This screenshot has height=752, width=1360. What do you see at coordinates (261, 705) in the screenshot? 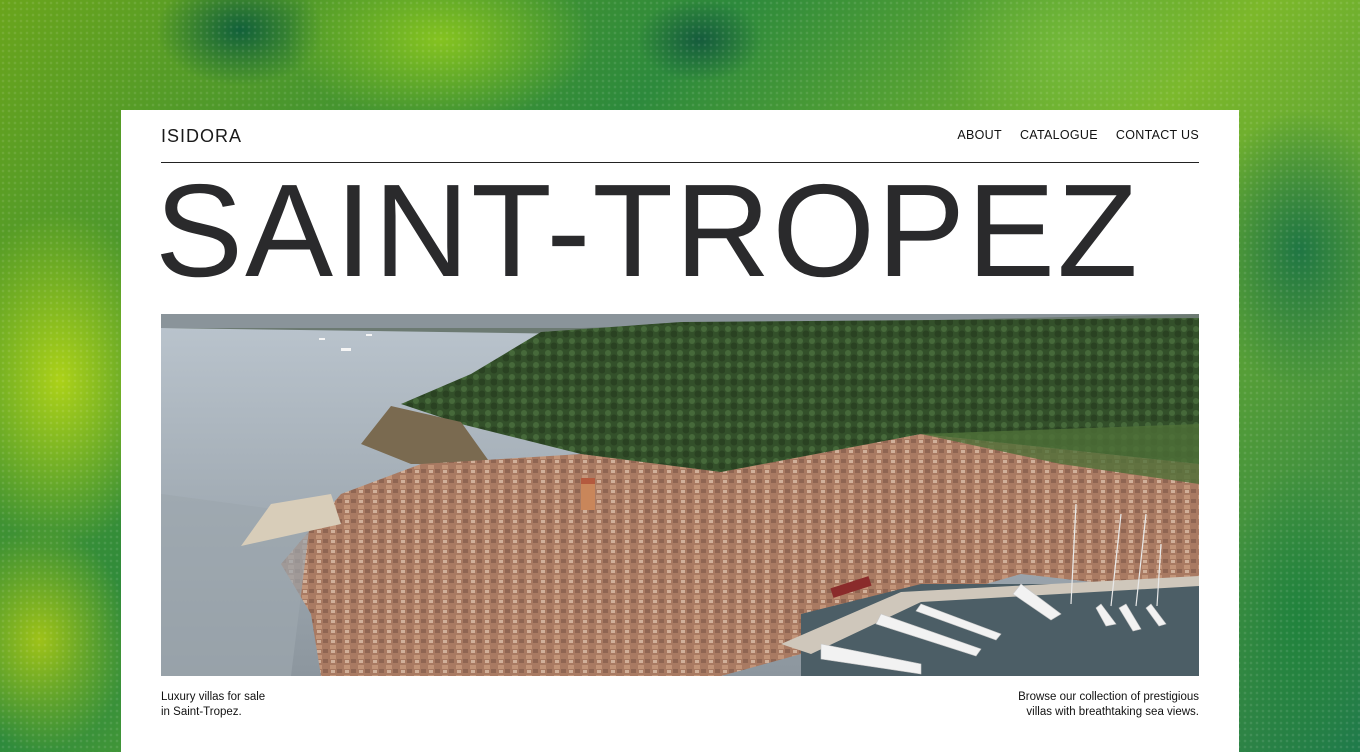
I see `left-caption: Luxury villas for sale in Saint-Tropez.` at bounding box center [261, 705].